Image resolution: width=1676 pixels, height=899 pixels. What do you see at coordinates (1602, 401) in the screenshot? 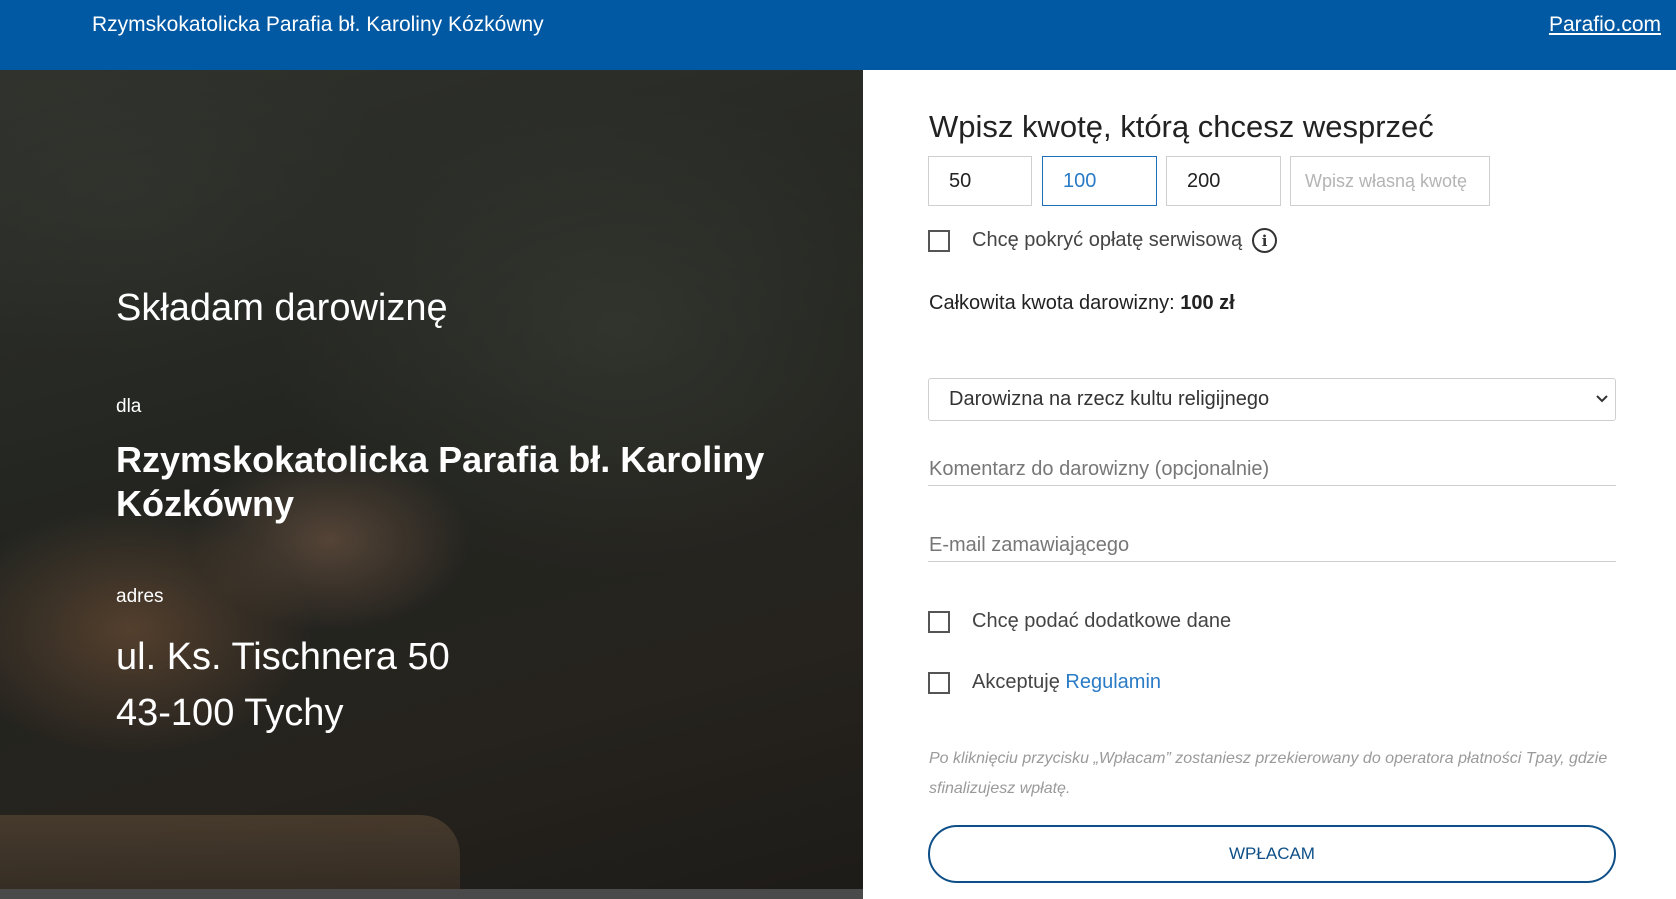
I see `chevron-down-icon` at bounding box center [1602, 401].